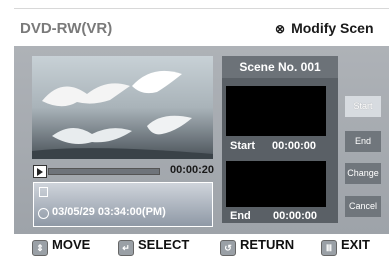 Image resolution: width=389 pixels, height=267 pixels. I want to click on enter-icon: ↵, so click(126, 248).